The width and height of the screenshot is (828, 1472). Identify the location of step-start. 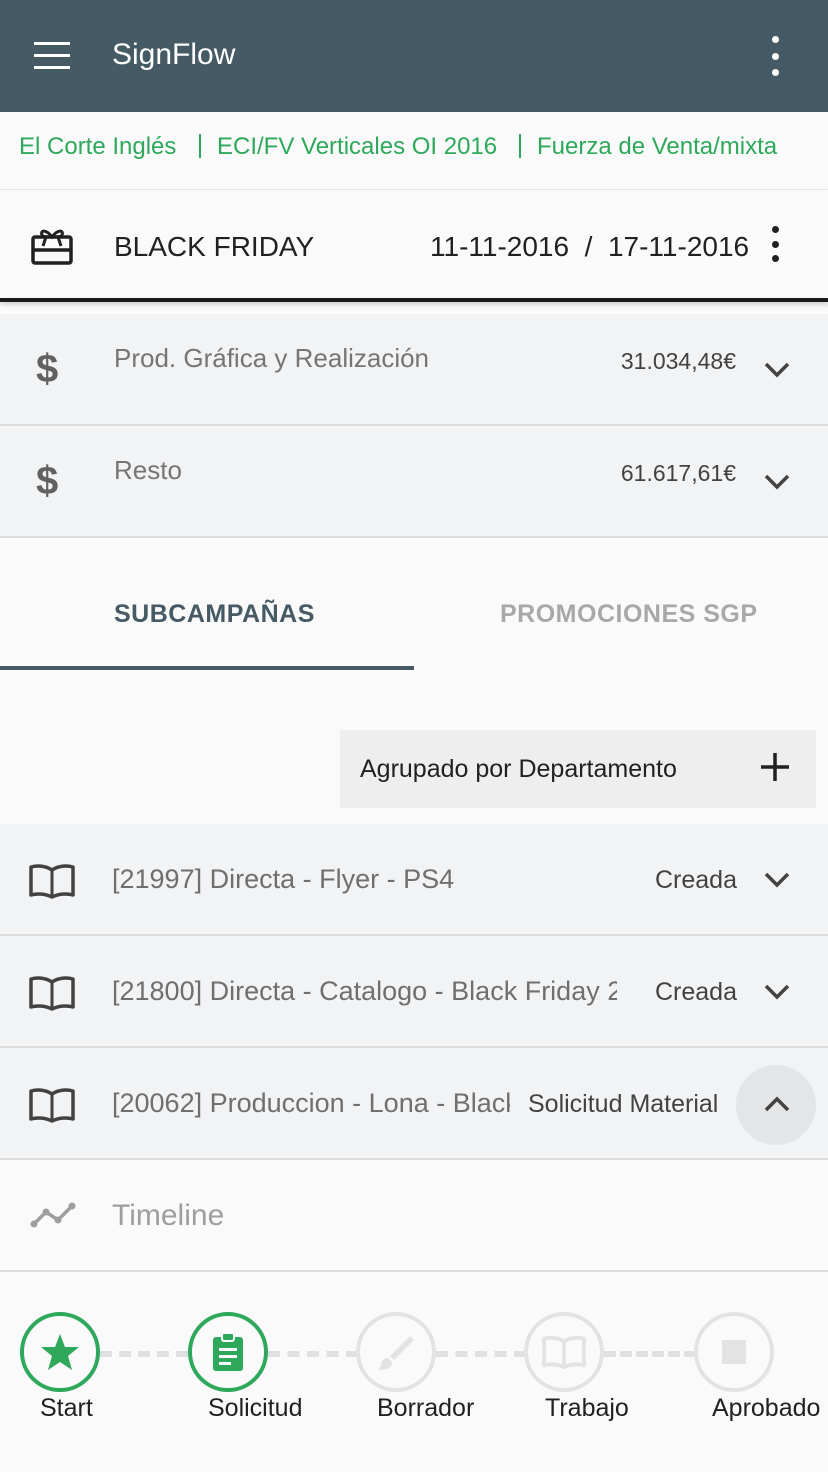
(60, 1352).